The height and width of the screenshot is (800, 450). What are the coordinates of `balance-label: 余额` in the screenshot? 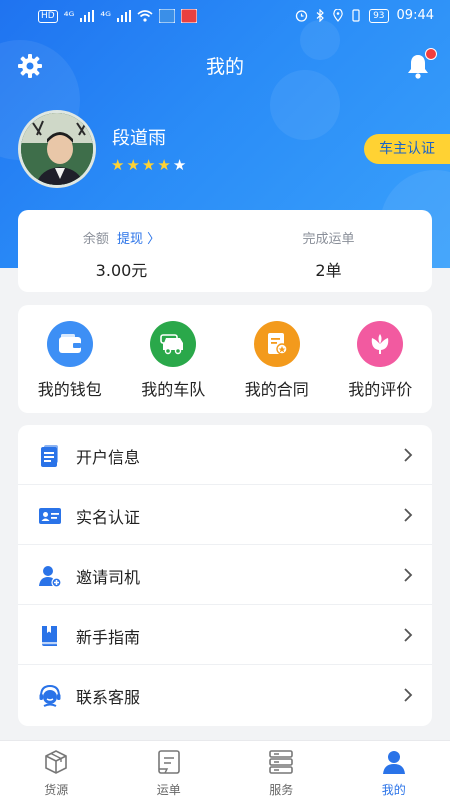 It's located at (95, 239).